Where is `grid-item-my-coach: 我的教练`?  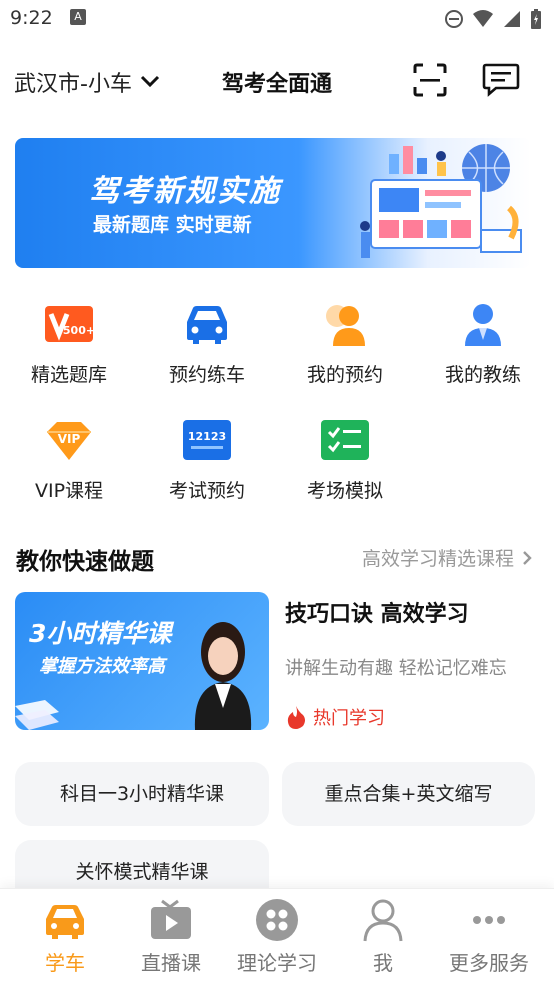 grid-item-my-coach: 我的教练 is located at coordinates (483, 350).